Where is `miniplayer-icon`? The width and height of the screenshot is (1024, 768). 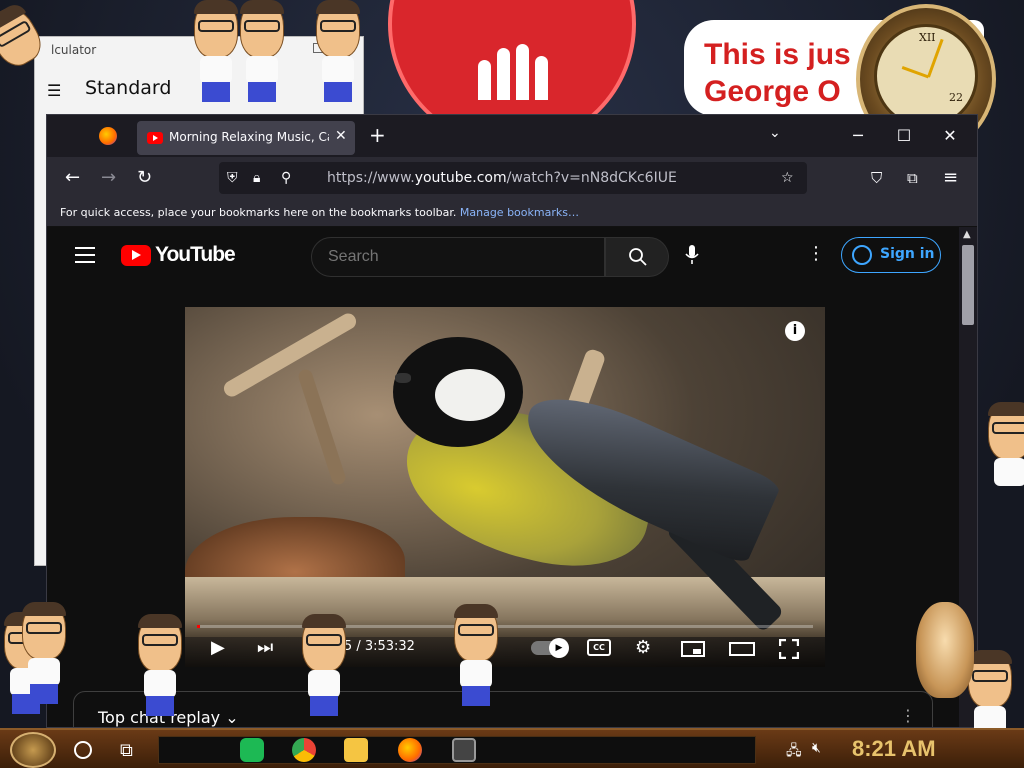
miniplayer-icon is located at coordinates (693, 651).